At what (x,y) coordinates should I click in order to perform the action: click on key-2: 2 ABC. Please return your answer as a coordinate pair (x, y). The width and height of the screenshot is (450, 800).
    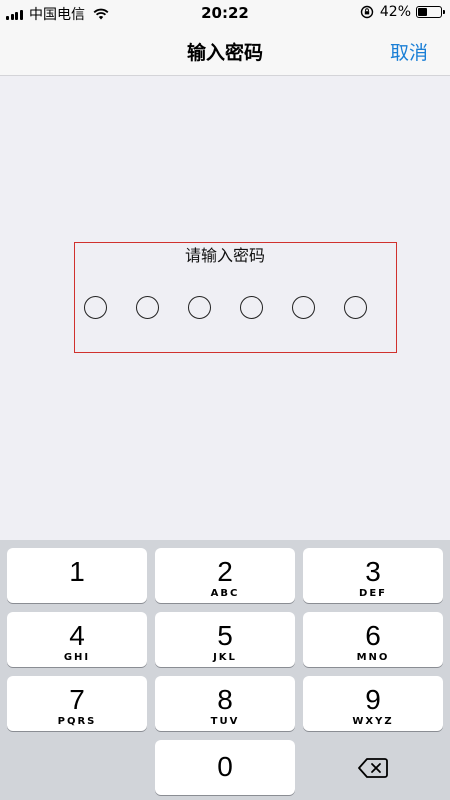
    Looking at the image, I should click on (225, 575).